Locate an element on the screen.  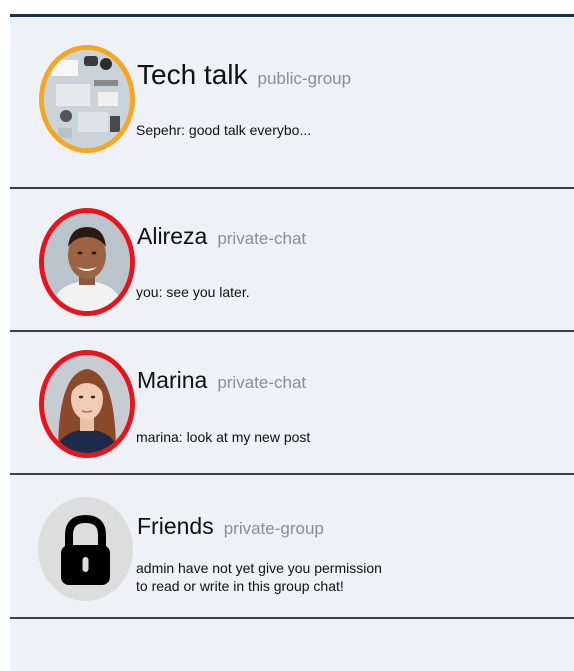
woman-portrait-photo is located at coordinates (87, 404).